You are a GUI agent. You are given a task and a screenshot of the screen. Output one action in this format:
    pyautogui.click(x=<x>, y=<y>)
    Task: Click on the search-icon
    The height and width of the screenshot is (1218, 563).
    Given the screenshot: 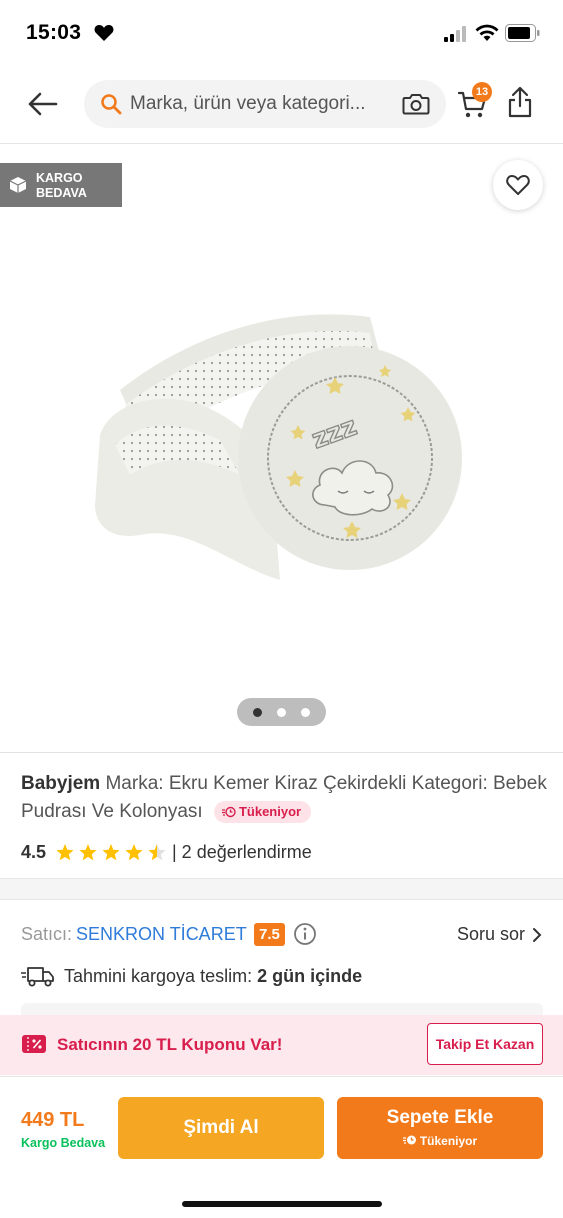 What is the action you would take?
    pyautogui.click(x=111, y=104)
    